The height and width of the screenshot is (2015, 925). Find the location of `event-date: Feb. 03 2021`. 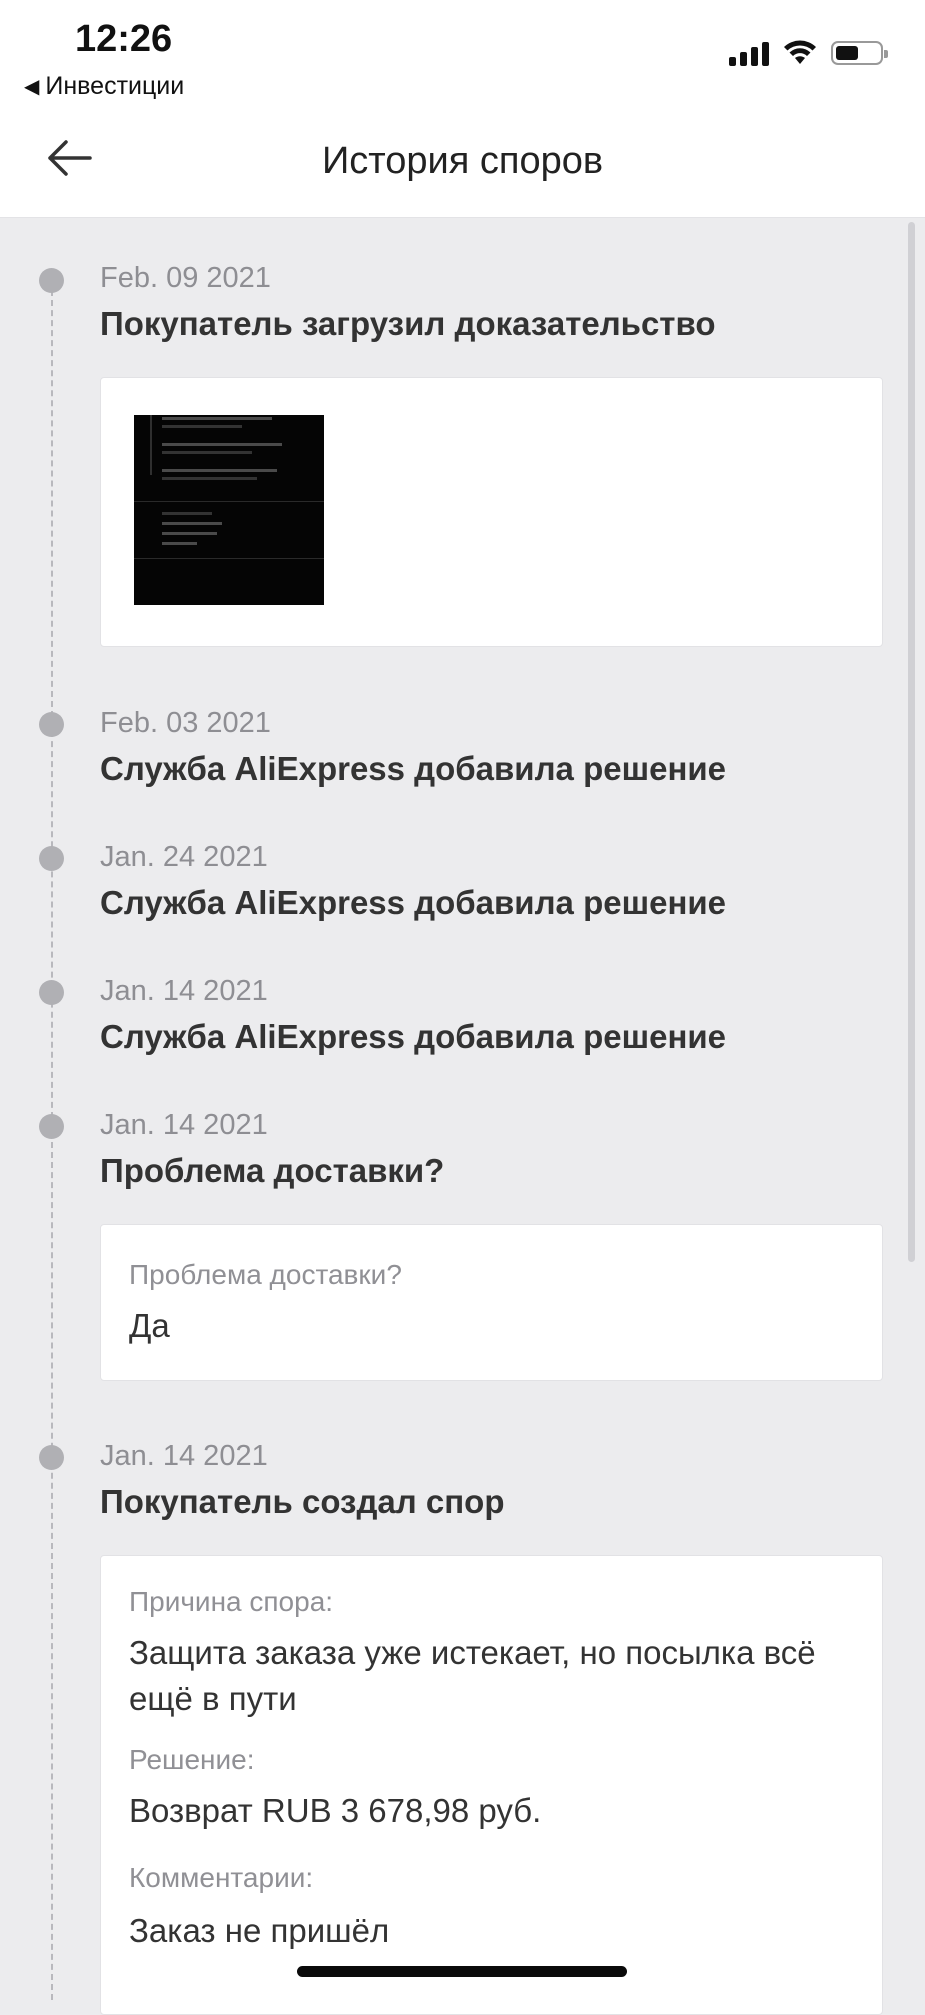

event-date: Feb. 03 2021 is located at coordinates (185, 723).